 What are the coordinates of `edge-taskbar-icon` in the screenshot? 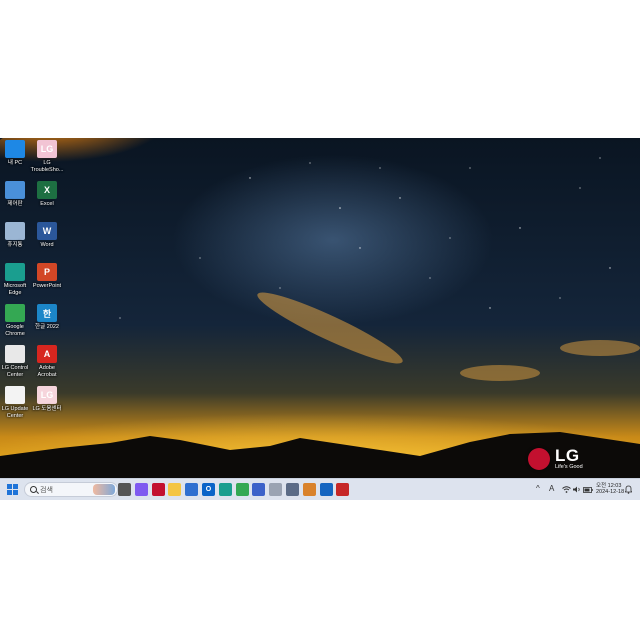 It's located at (225, 489).